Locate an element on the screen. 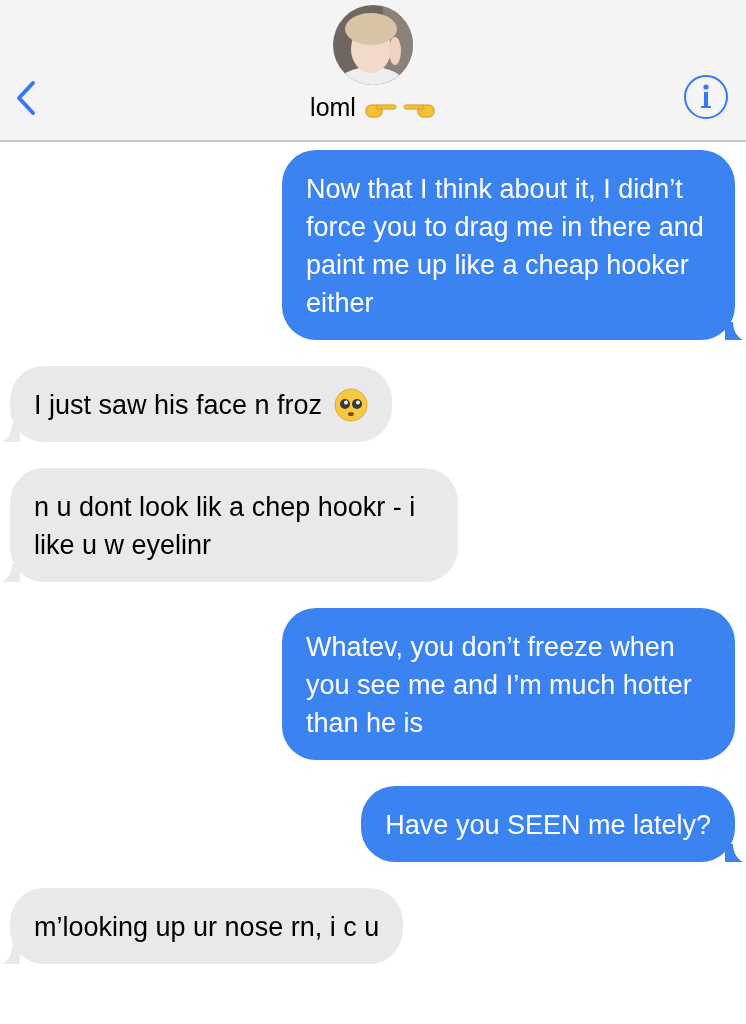  message-text: Now that I think about it, I didn’t force you to drag me in there and paint me up like a cheap hooker either is located at coordinates (505, 246).